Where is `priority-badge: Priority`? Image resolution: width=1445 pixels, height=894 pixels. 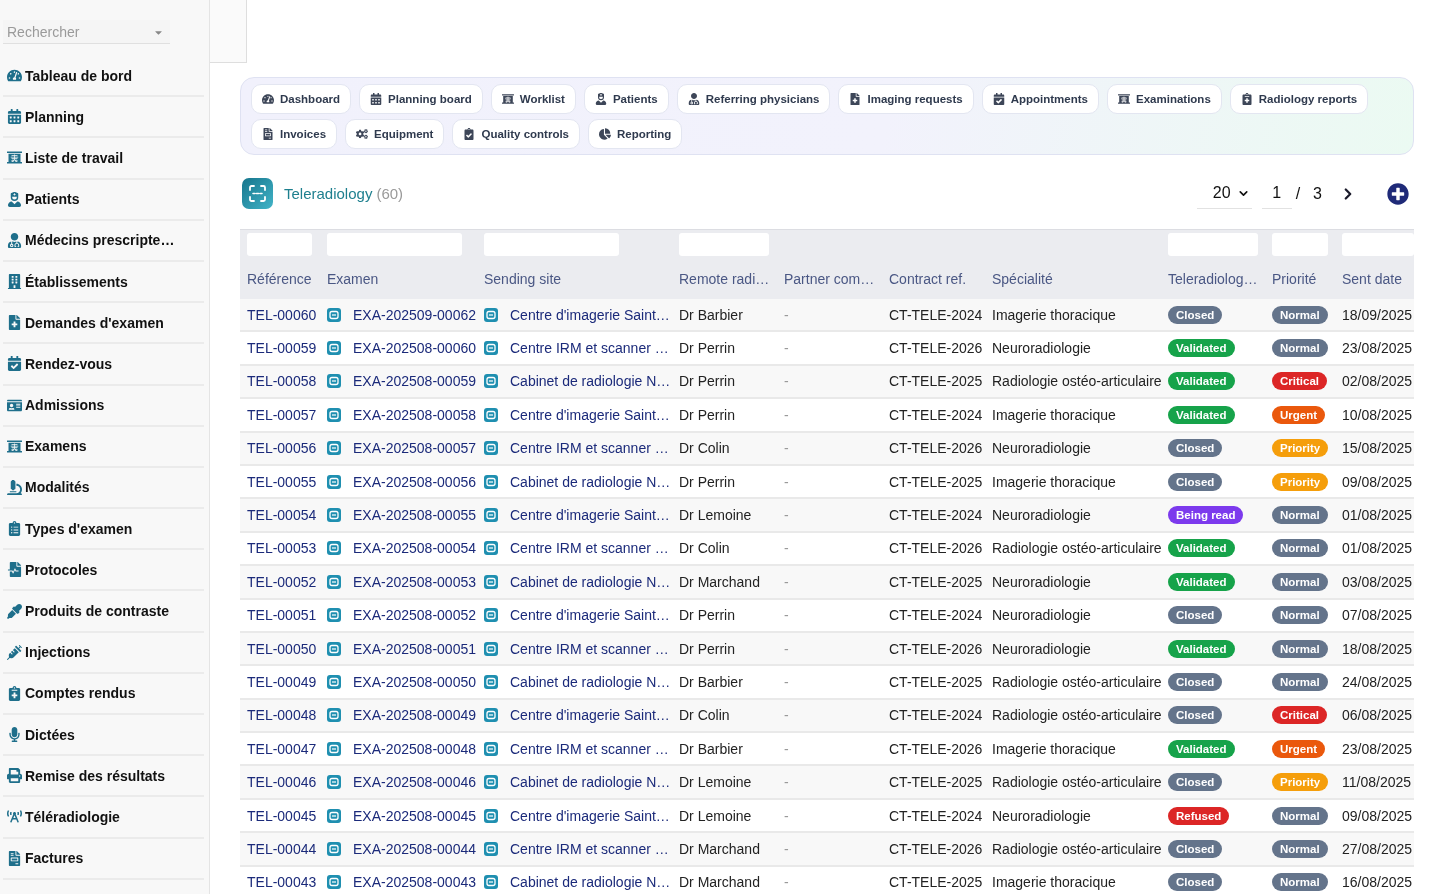
priority-badge: Priority is located at coordinates (1300, 782).